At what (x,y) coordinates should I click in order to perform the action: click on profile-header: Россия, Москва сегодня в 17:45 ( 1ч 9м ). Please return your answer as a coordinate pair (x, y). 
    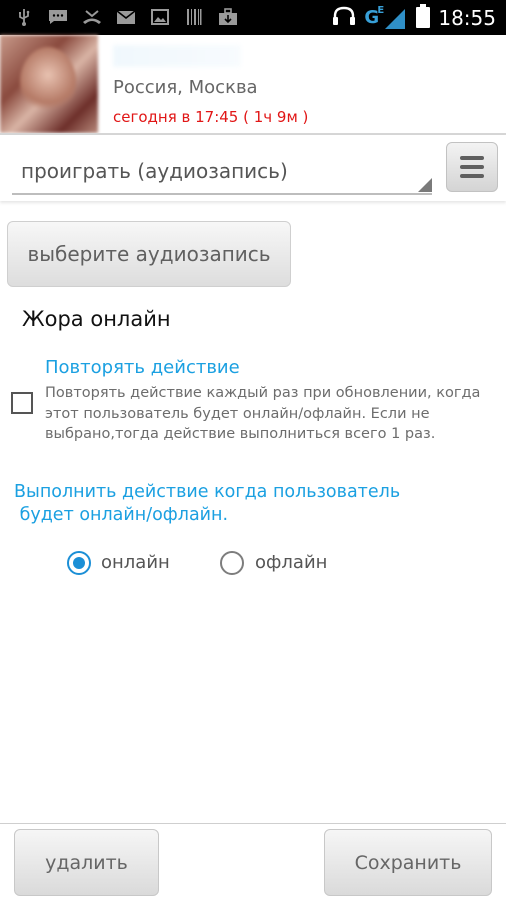
    Looking at the image, I should click on (253, 84).